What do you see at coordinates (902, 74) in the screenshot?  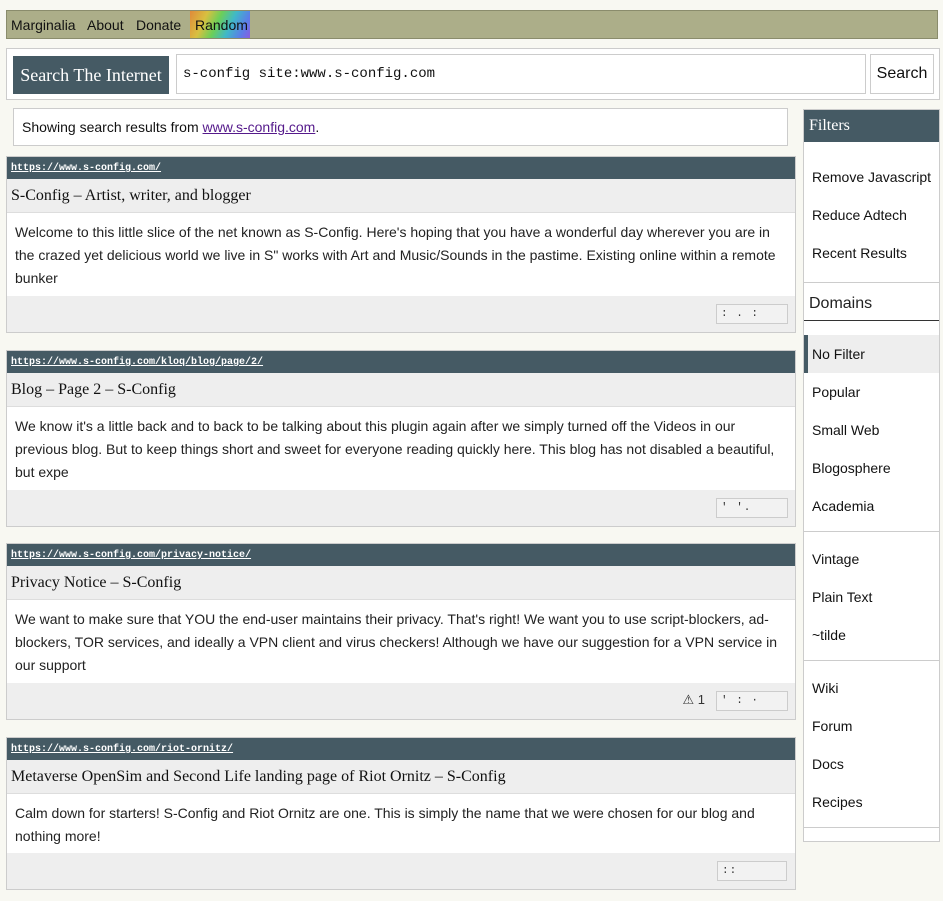 I see `search-button: Search` at bounding box center [902, 74].